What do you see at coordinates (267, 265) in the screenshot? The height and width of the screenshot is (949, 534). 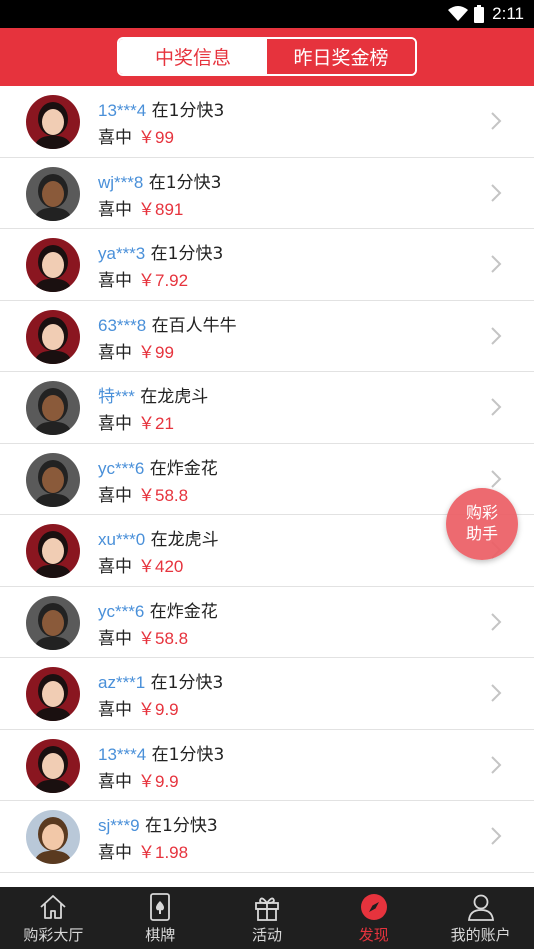 I see `winner-row: ya***3 在1分快3 喜中 ￥7.92` at bounding box center [267, 265].